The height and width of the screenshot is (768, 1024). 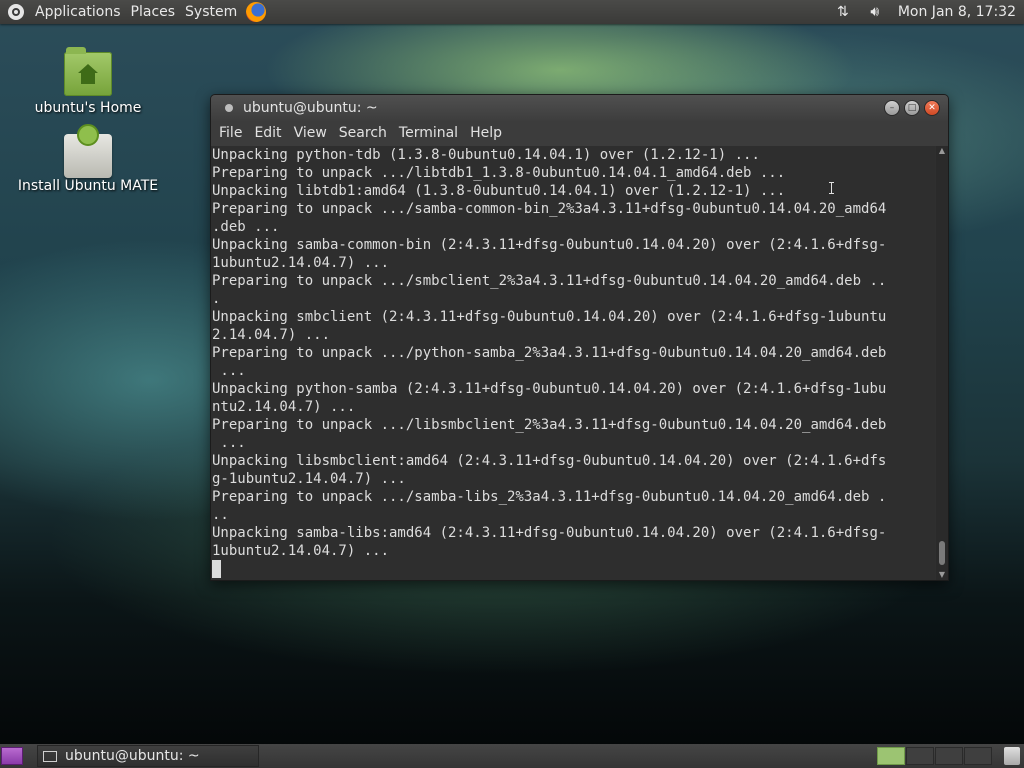 I want to click on ibeam-pointer-icon, so click(x=831, y=188).